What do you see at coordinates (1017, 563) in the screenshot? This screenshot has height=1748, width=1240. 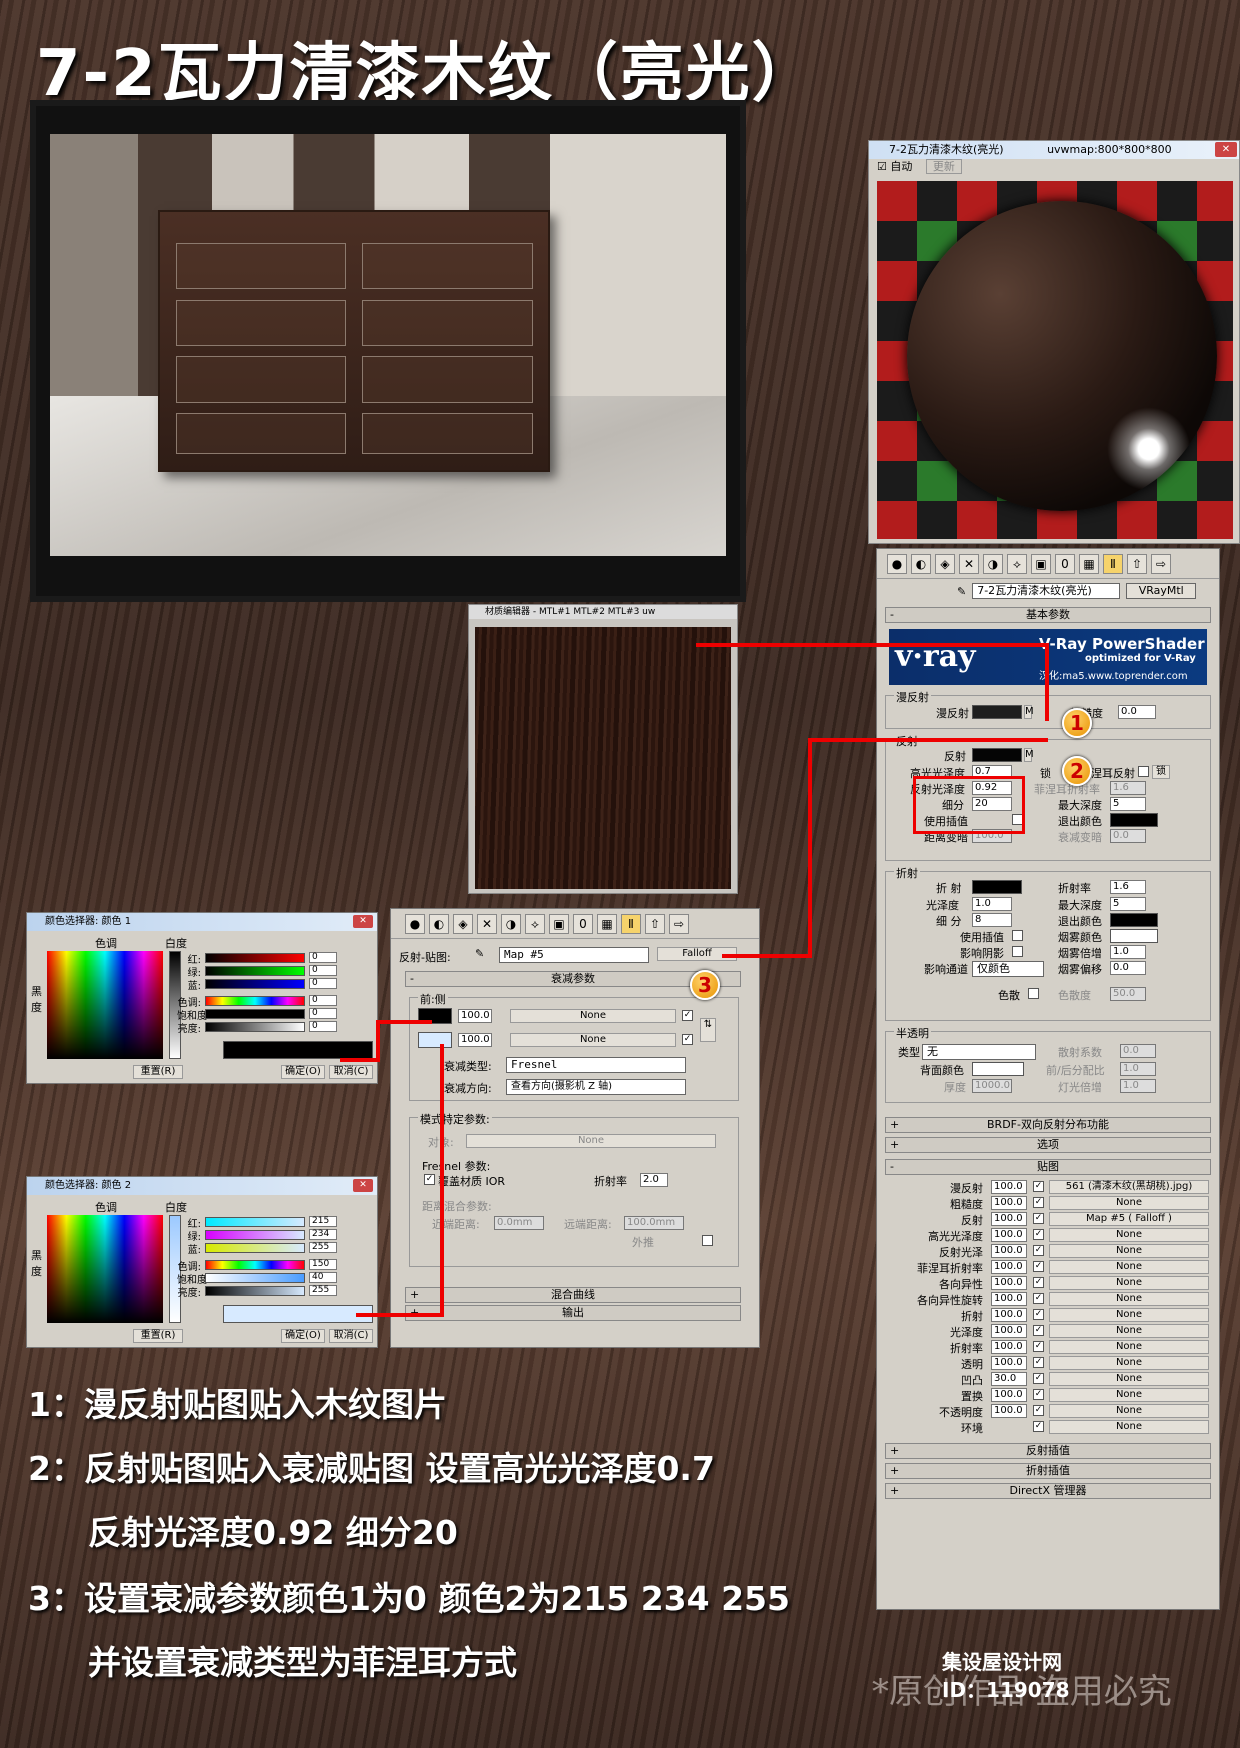 I see `unique-icon: ⟡` at bounding box center [1017, 563].